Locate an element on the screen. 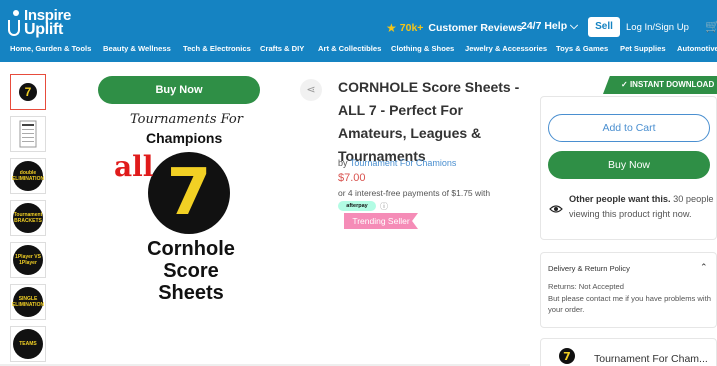 This screenshot has width=717, height=366. chevron-up-icon: ⌃ is located at coordinates (704, 267).